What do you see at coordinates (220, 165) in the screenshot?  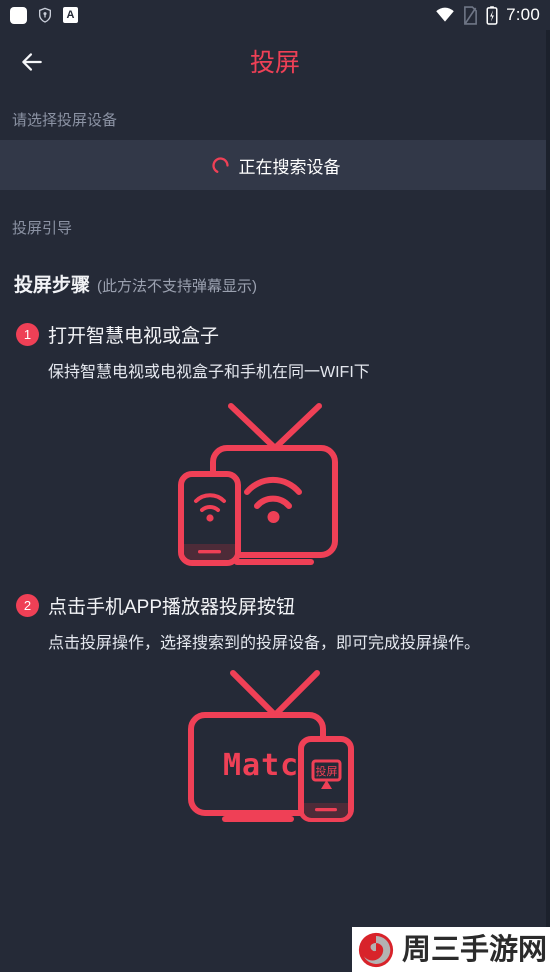 I see `loading-spinner-icon` at bounding box center [220, 165].